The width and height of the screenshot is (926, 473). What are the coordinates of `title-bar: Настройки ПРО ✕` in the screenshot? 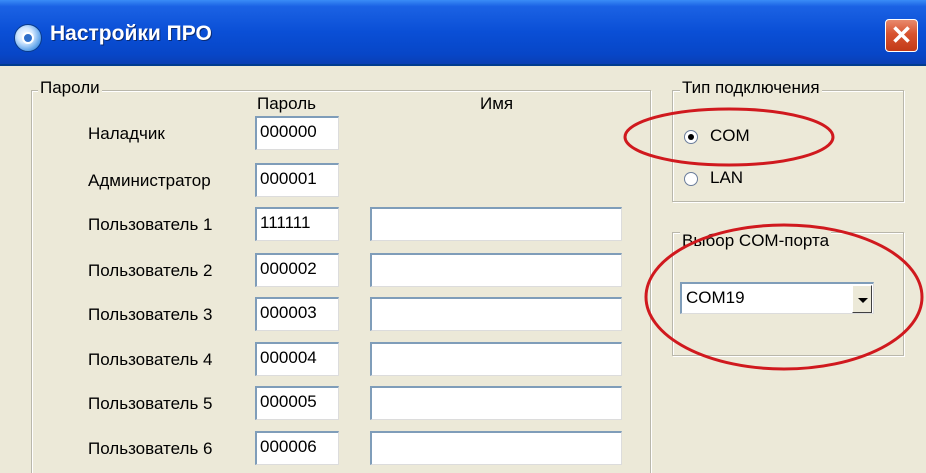 It's located at (463, 33).